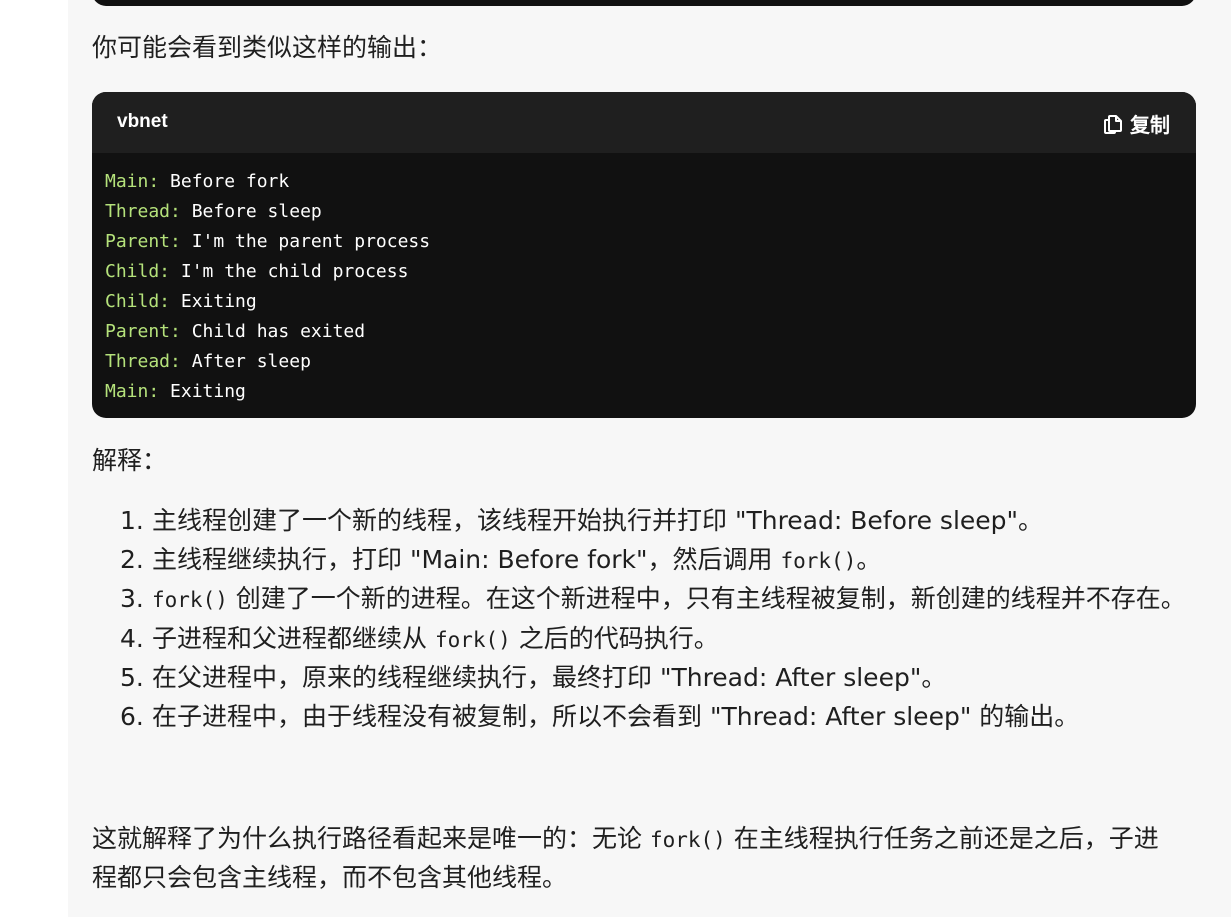 The height and width of the screenshot is (917, 1231). I want to click on intro-text: 你可能会看到类似这样的输出：, so click(267, 47).